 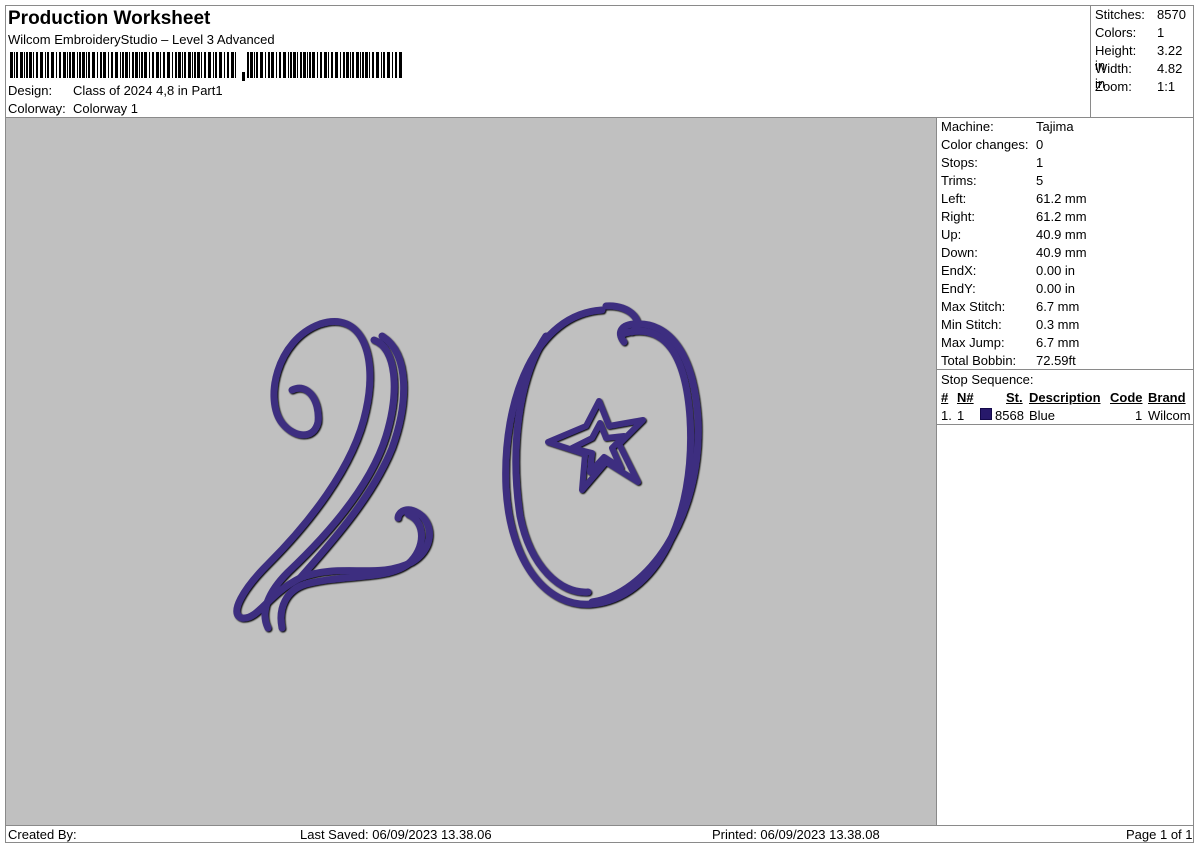 What do you see at coordinates (1010, 342) in the screenshot?
I see `info-row: Max Jump: 6.7 mm` at bounding box center [1010, 342].